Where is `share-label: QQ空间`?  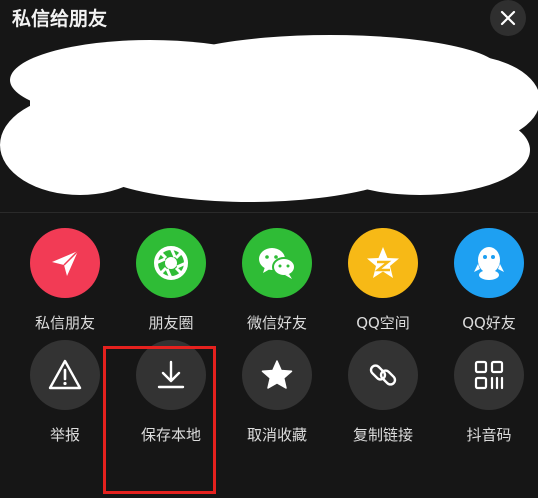
share-label: QQ空间 is located at coordinates (383, 323).